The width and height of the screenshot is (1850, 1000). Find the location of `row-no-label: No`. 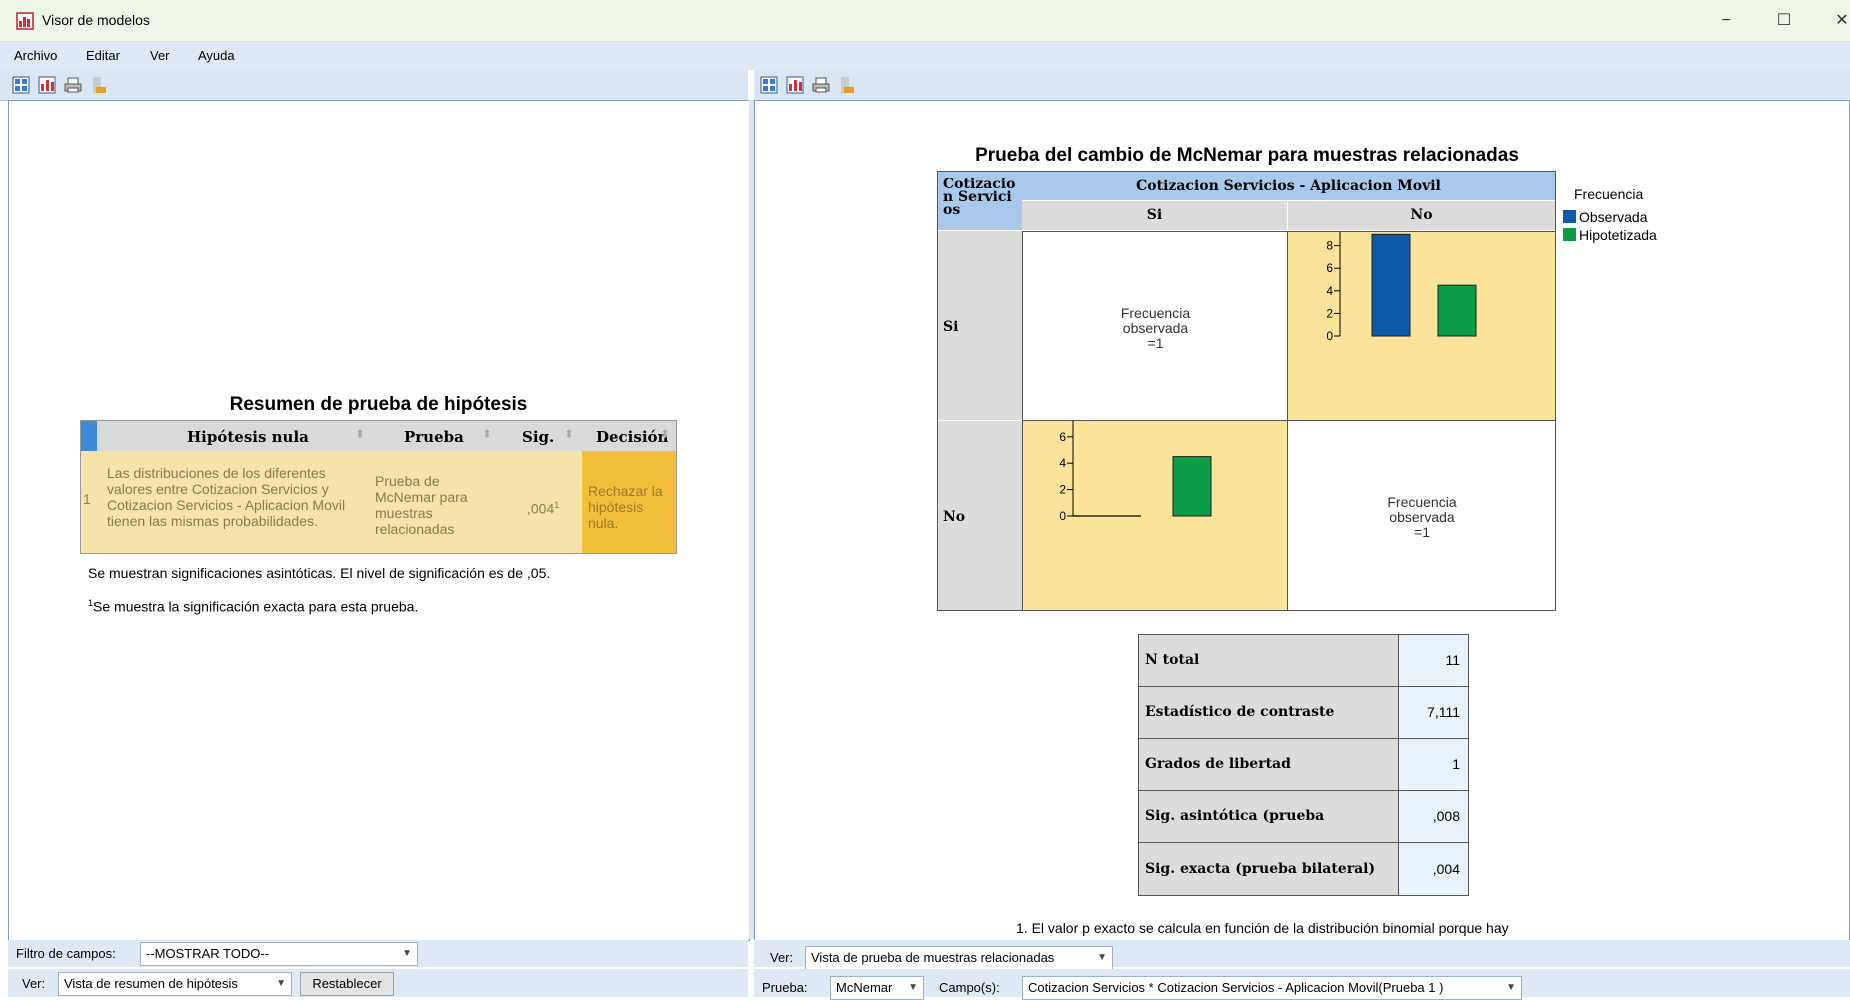

row-no-label: No is located at coordinates (954, 517).